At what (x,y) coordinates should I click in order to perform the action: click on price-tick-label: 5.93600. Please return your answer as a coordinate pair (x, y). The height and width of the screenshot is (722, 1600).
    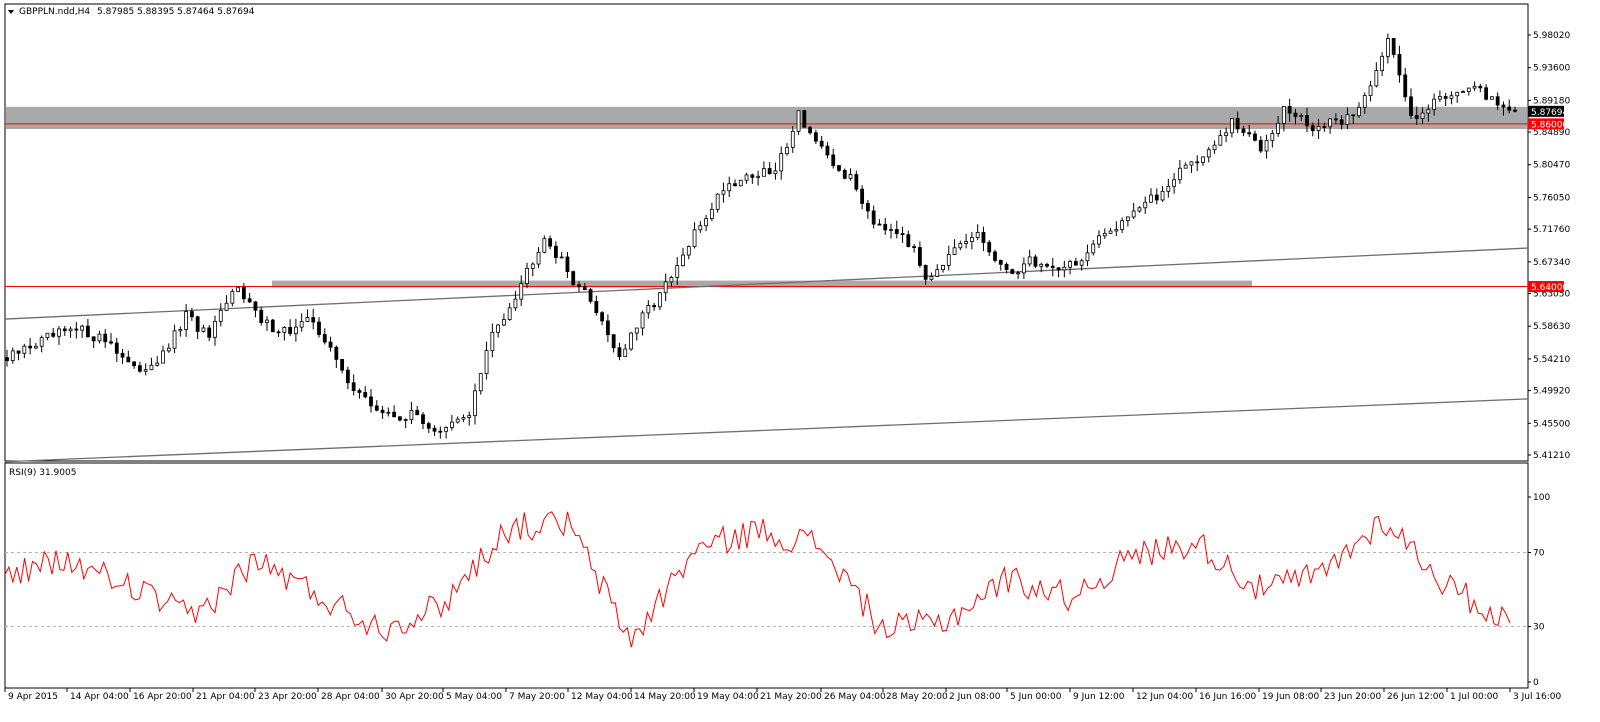
    Looking at the image, I should click on (1551, 69).